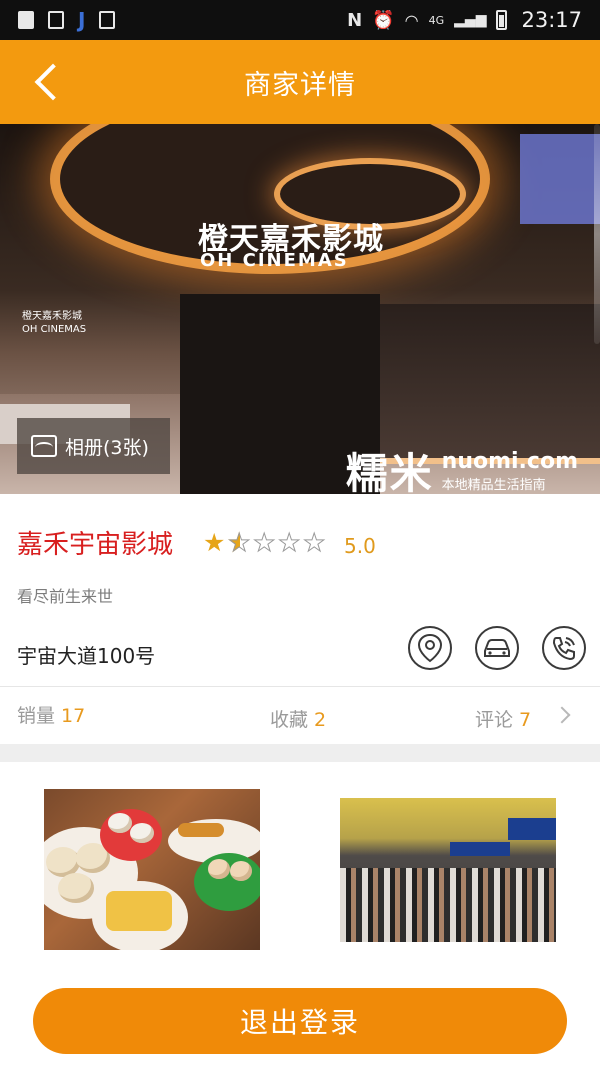 The width and height of the screenshot is (600, 1067). I want to click on hero-window, so click(560, 179).